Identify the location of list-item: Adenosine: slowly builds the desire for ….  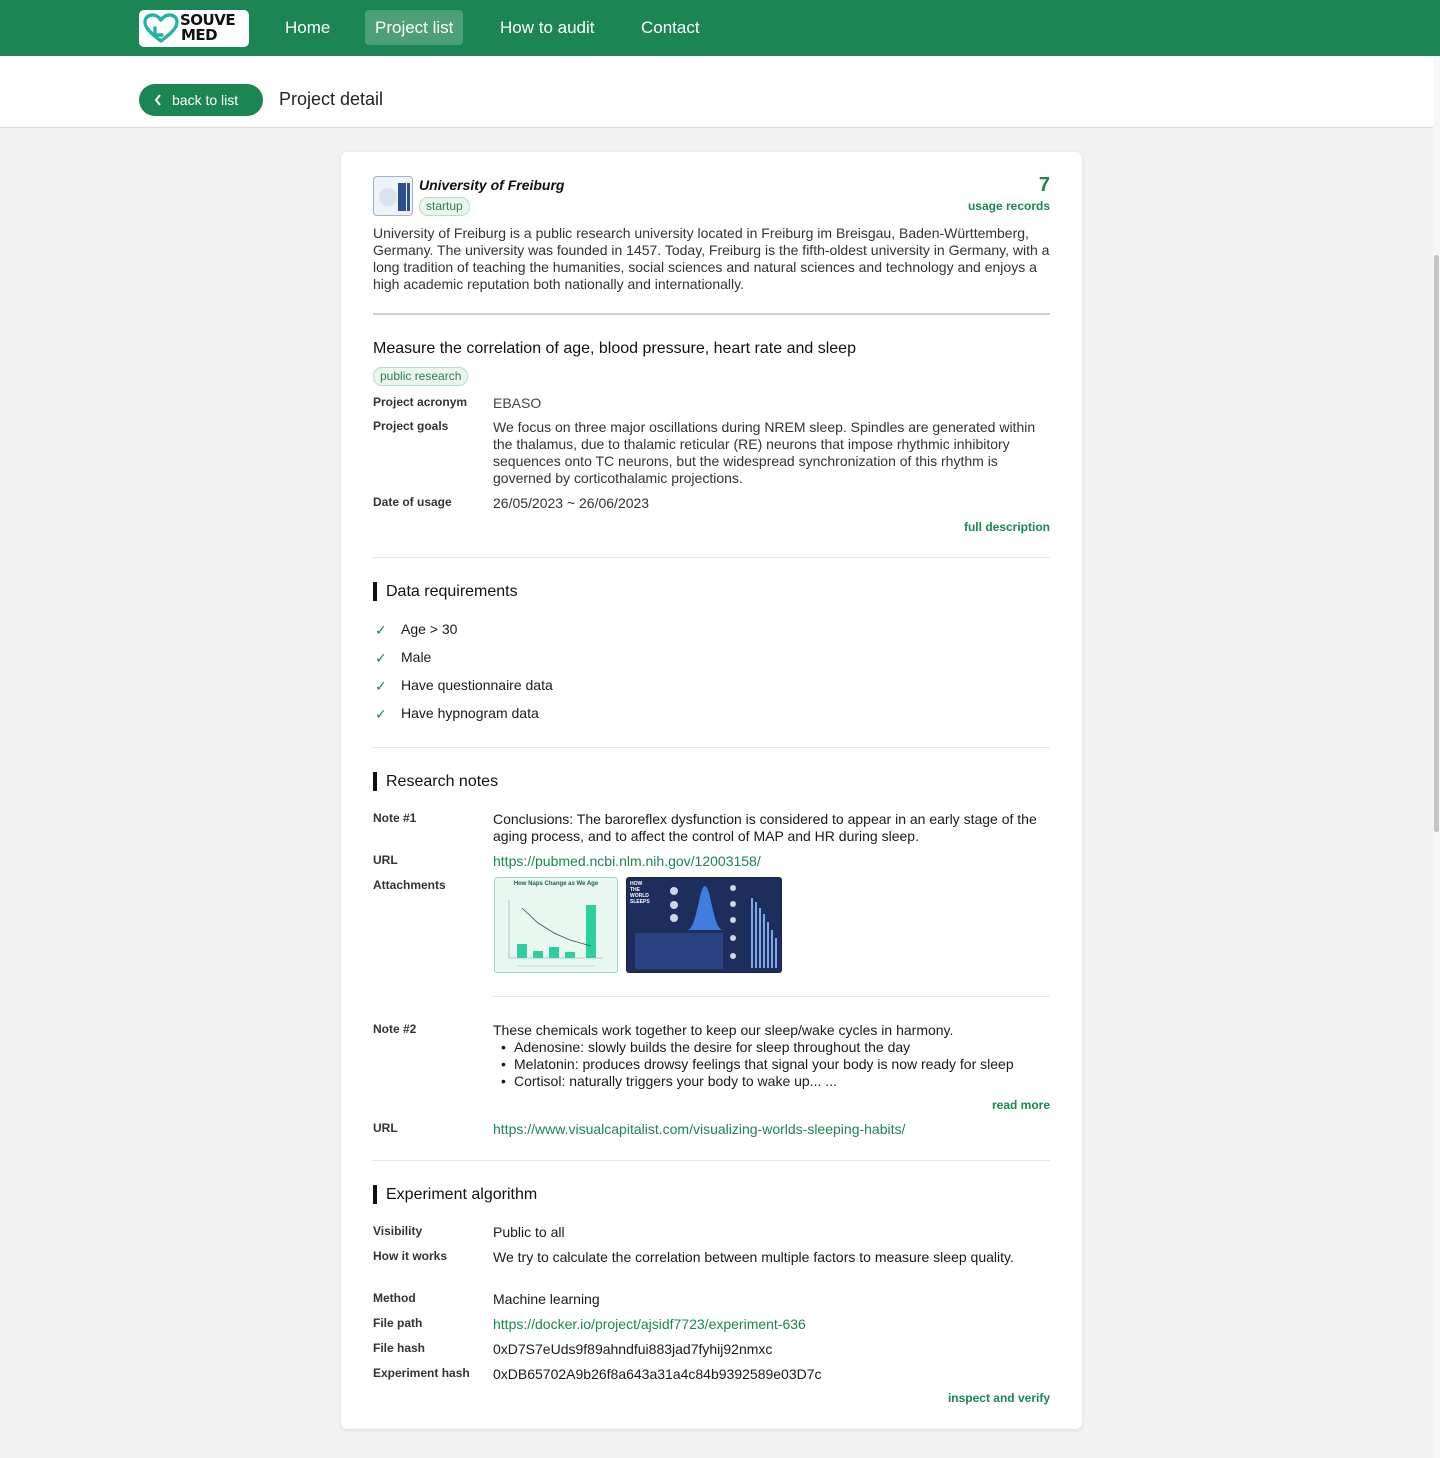
(771, 1047).